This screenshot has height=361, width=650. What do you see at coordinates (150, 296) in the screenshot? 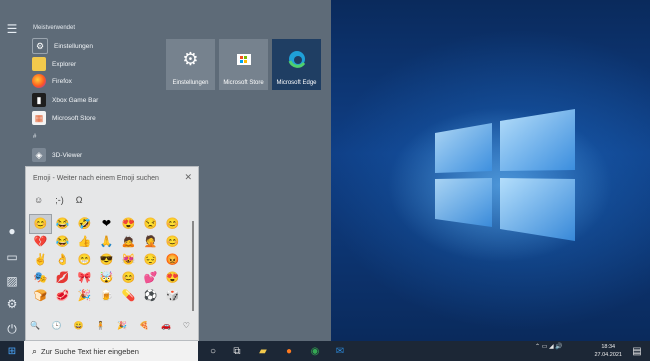
I see `emoji-cell: ⚽` at bounding box center [150, 296].